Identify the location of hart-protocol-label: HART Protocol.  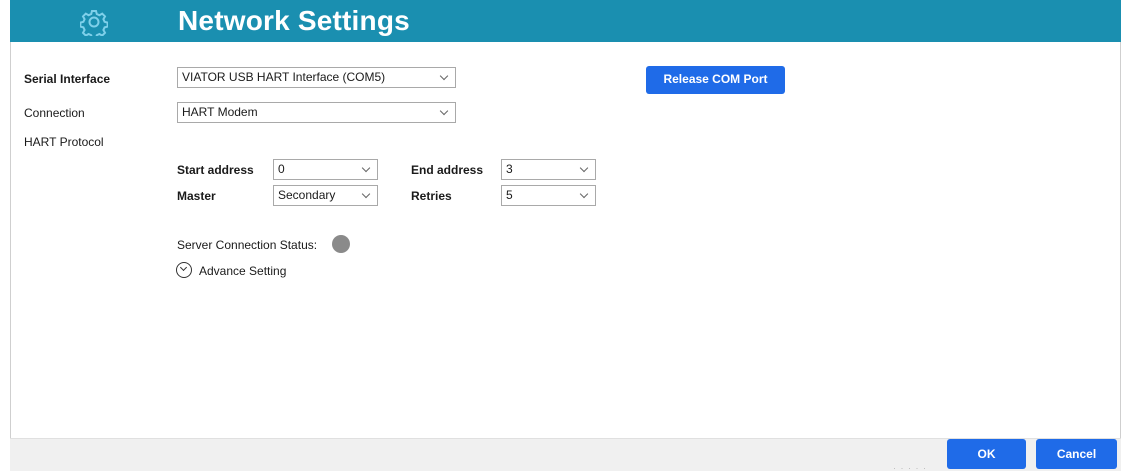
(64, 142).